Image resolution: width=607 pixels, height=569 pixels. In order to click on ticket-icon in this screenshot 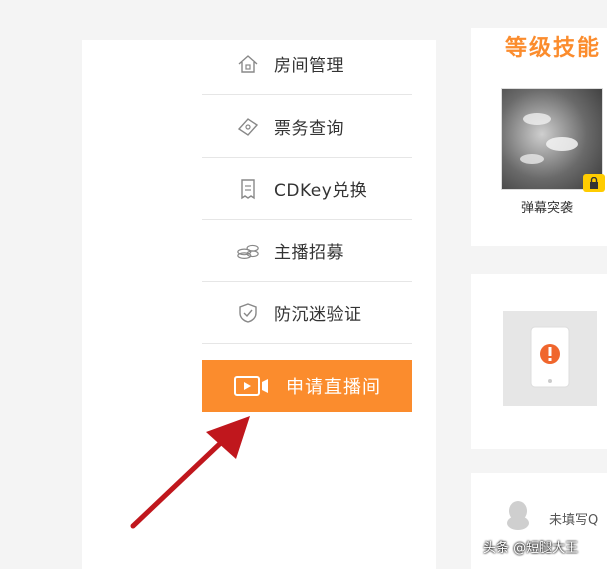, I will do `click(248, 127)`.